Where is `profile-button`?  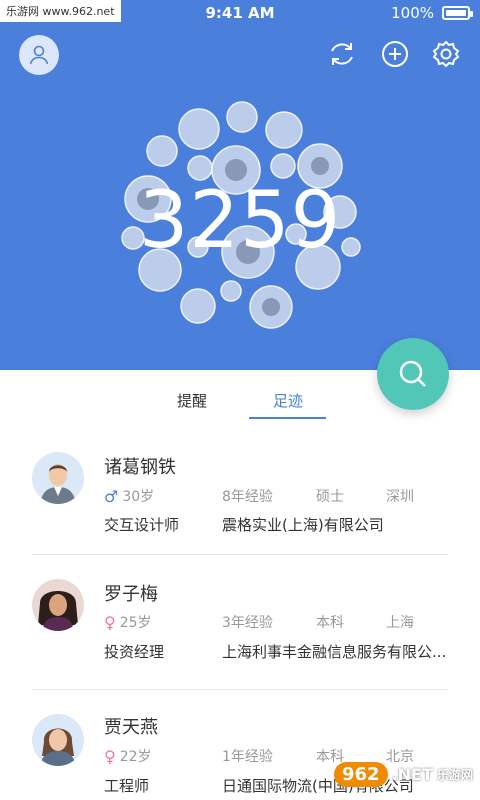
profile-button is located at coordinates (39, 55).